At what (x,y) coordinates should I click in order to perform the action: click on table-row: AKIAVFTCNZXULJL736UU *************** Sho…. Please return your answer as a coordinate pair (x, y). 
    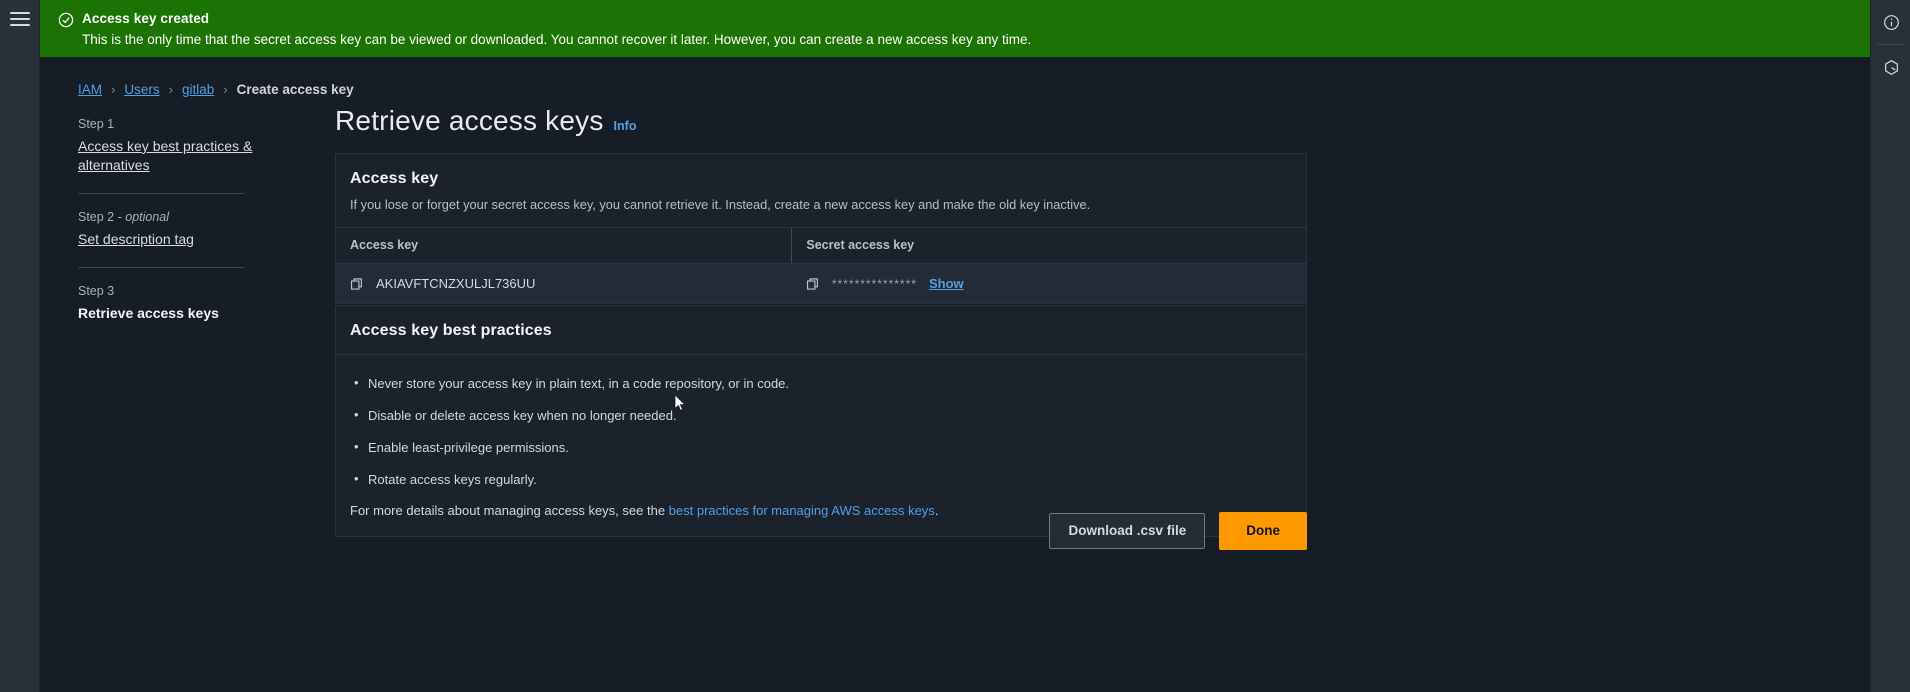
    Looking at the image, I should click on (821, 283).